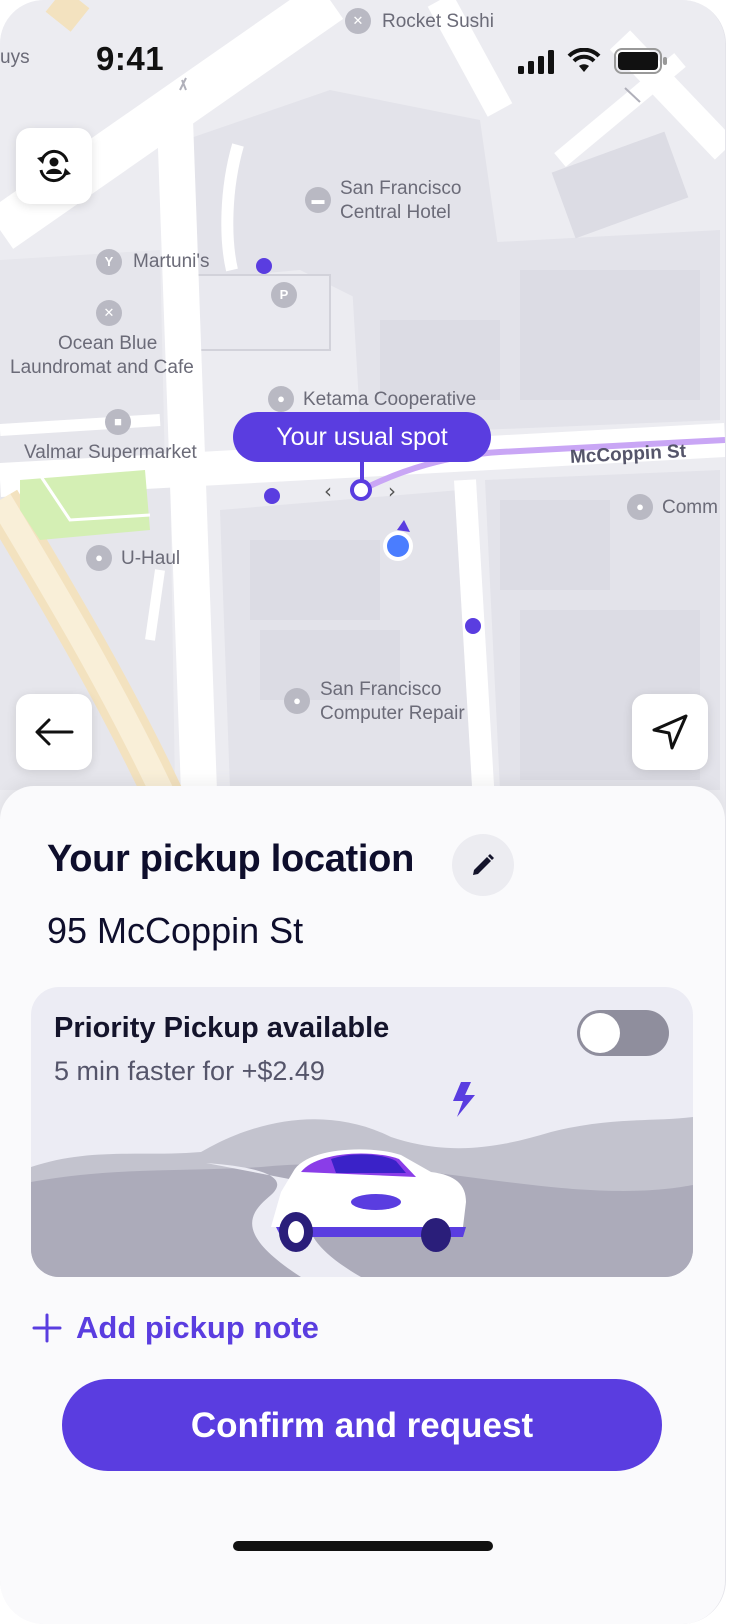 The width and height of the screenshot is (750, 1624). Describe the element at coordinates (640, 61) in the screenshot. I see `battery-icon` at that location.